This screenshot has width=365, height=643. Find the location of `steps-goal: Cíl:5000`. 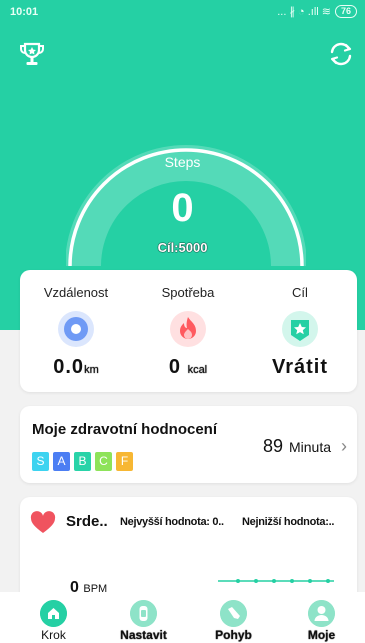

steps-goal: Cíl:5000 is located at coordinates (182, 247).